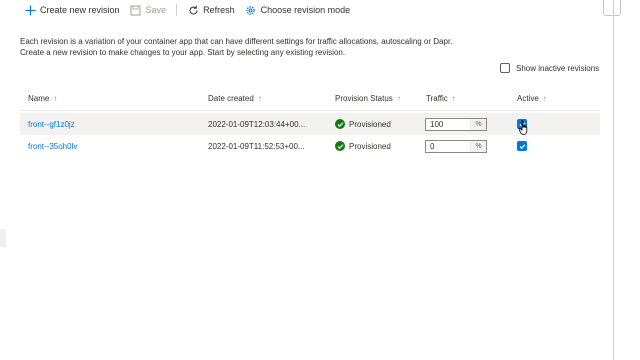  What do you see at coordinates (524, 130) in the screenshot?
I see `hand-cursor-icon` at bounding box center [524, 130].